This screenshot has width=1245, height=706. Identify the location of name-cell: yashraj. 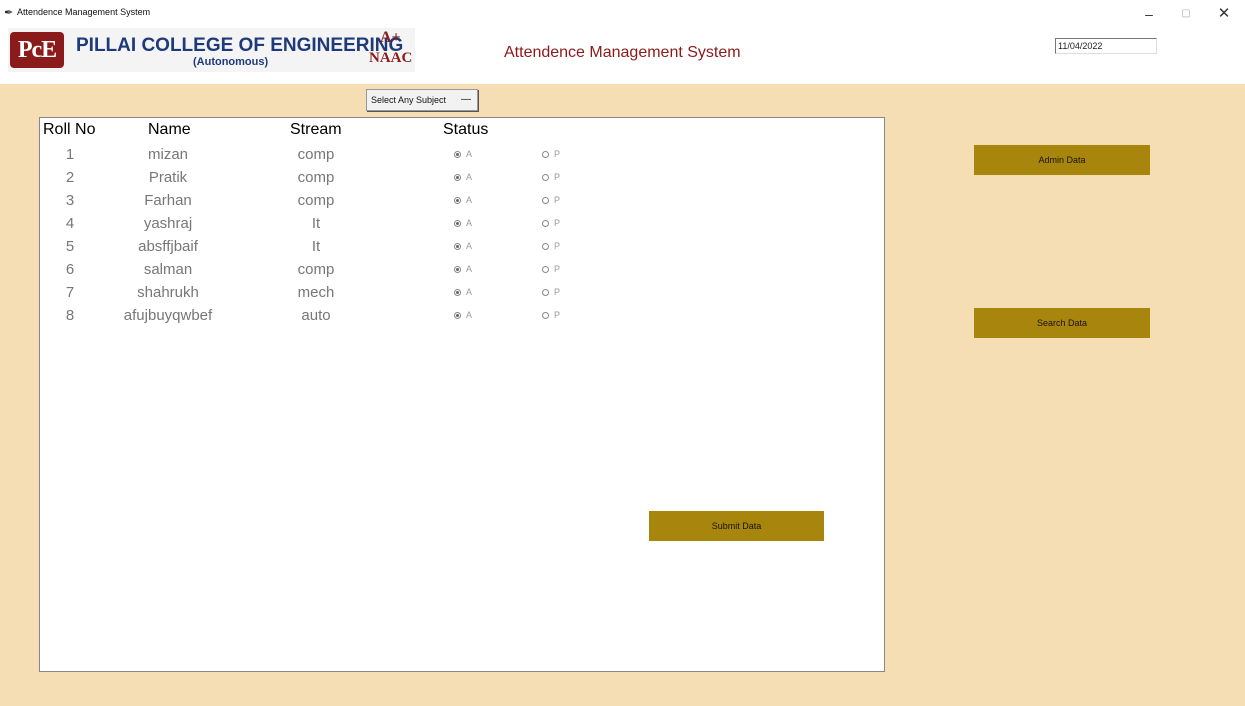
(168, 223).